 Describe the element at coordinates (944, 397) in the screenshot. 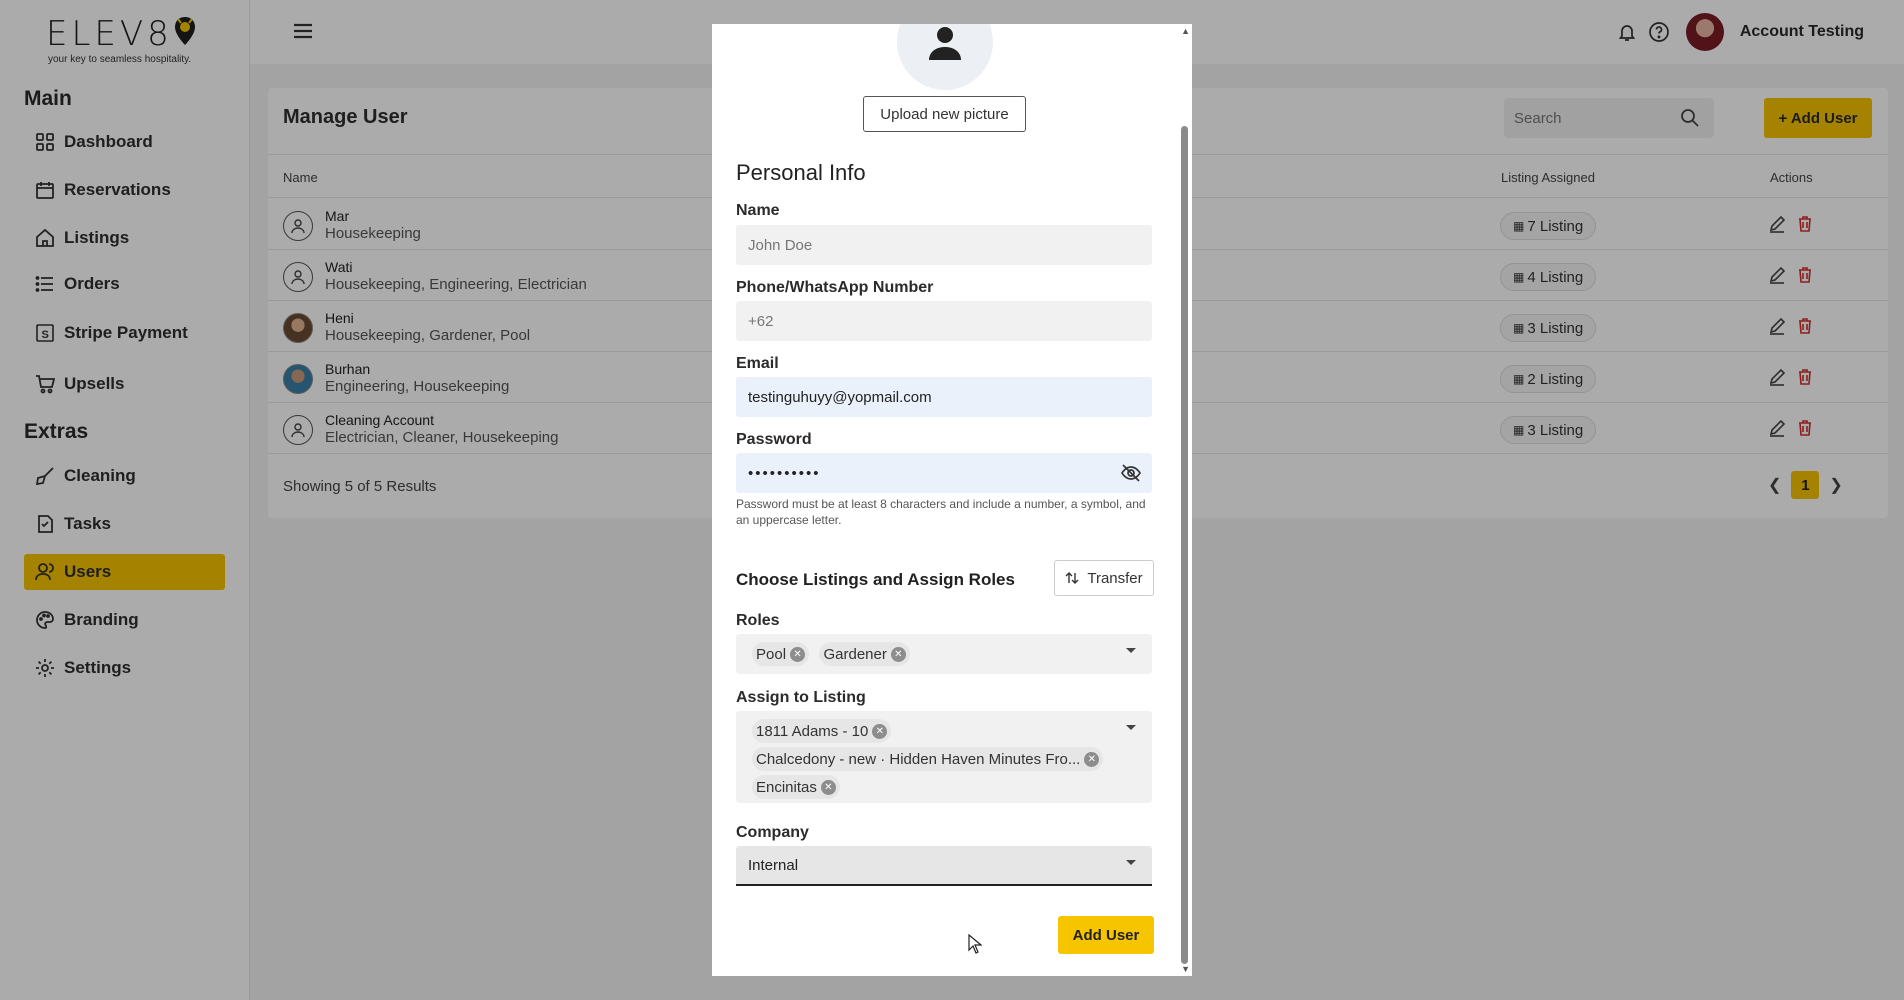

I see `email-field` at that location.